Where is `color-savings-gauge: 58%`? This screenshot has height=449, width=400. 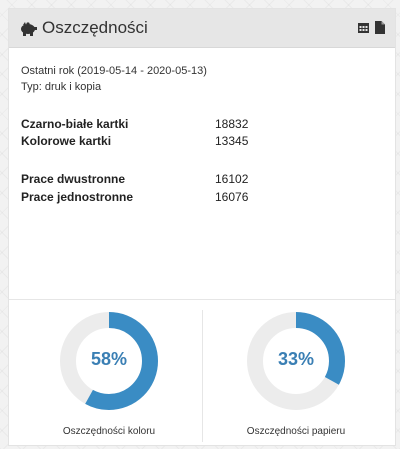
color-savings-gauge: 58% is located at coordinates (109, 361).